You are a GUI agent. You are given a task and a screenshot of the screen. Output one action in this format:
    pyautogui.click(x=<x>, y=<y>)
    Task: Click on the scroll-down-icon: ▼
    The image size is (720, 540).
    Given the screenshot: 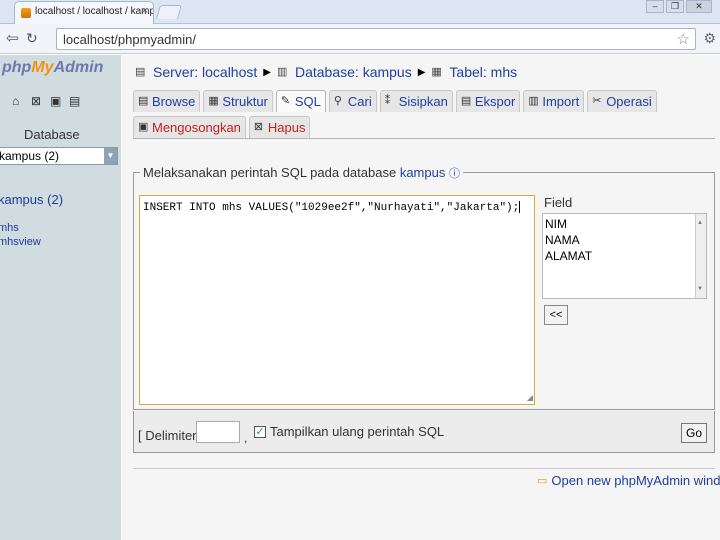 What is the action you would take?
    pyautogui.click(x=700, y=289)
    